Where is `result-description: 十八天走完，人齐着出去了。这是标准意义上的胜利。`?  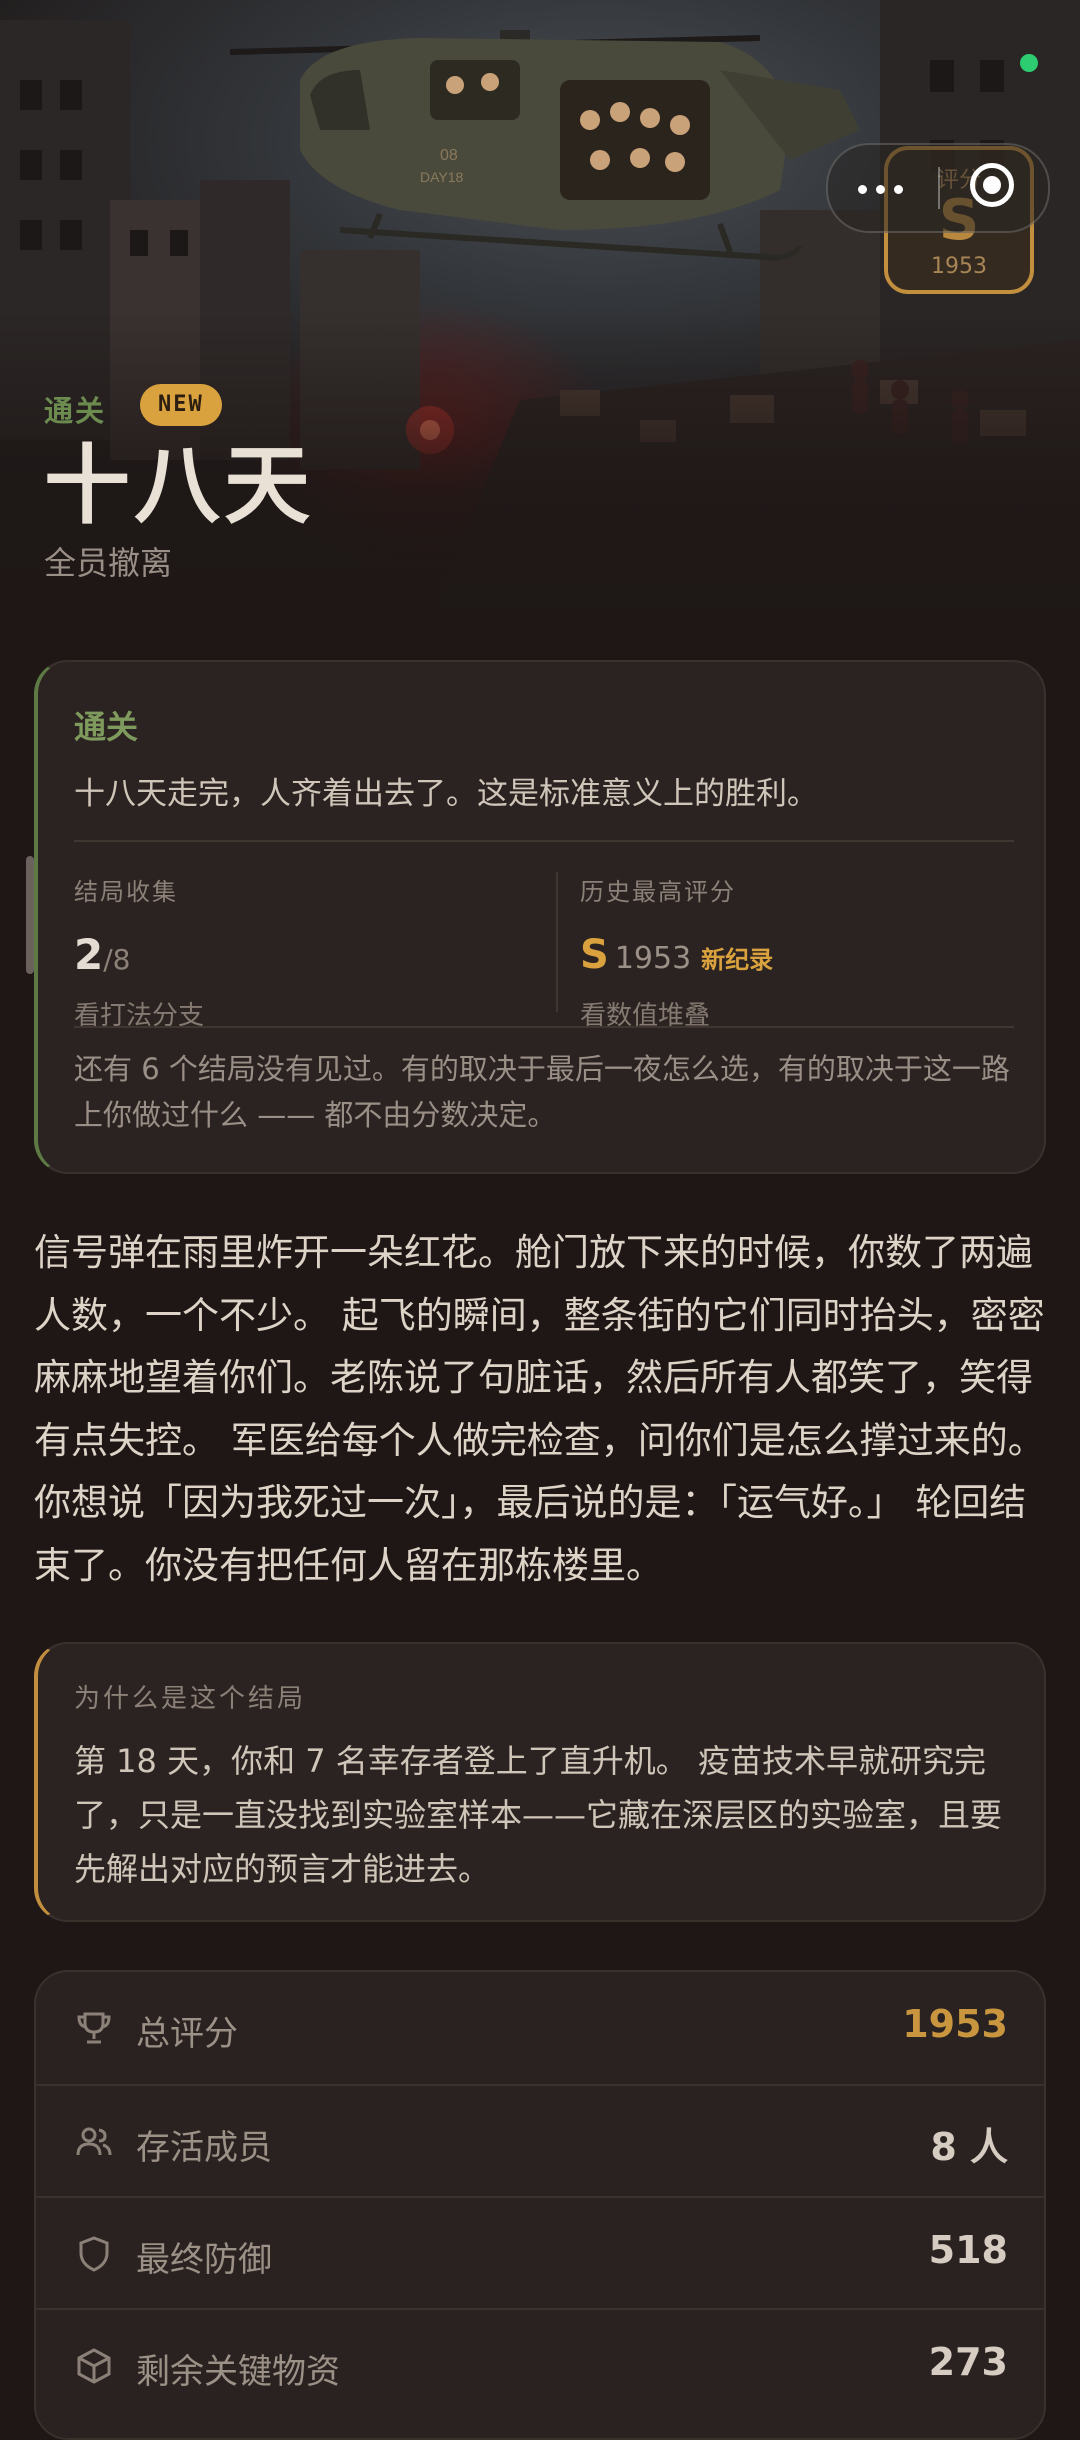 result-description: 十八天走完，人齐着出去了。这是标准意义上的胜利。 is located at coordinates (446, 794).